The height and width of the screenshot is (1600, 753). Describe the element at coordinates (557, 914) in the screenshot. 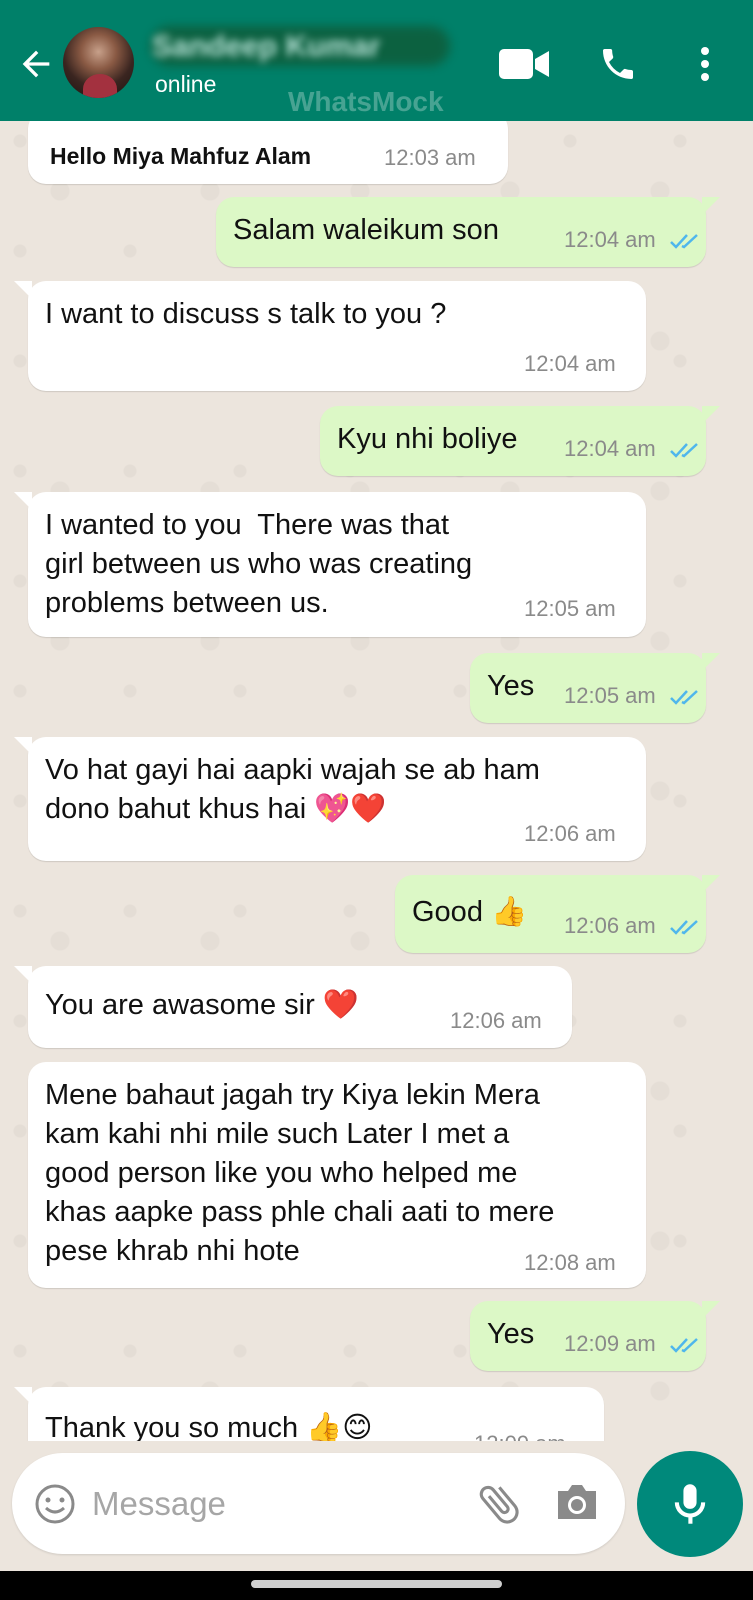

I see `message-bubble-outgoing: Good 👍 12:06 am` at that location.